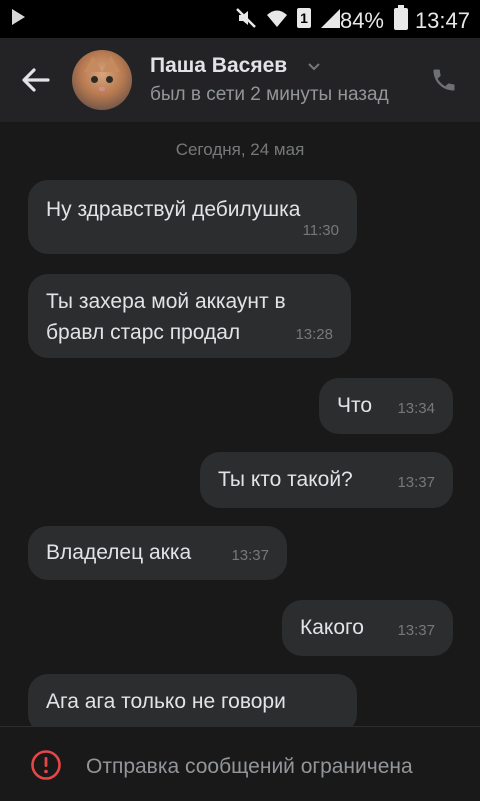 The image size is (480, 801). I want to click on avatar, so click(102, 80).